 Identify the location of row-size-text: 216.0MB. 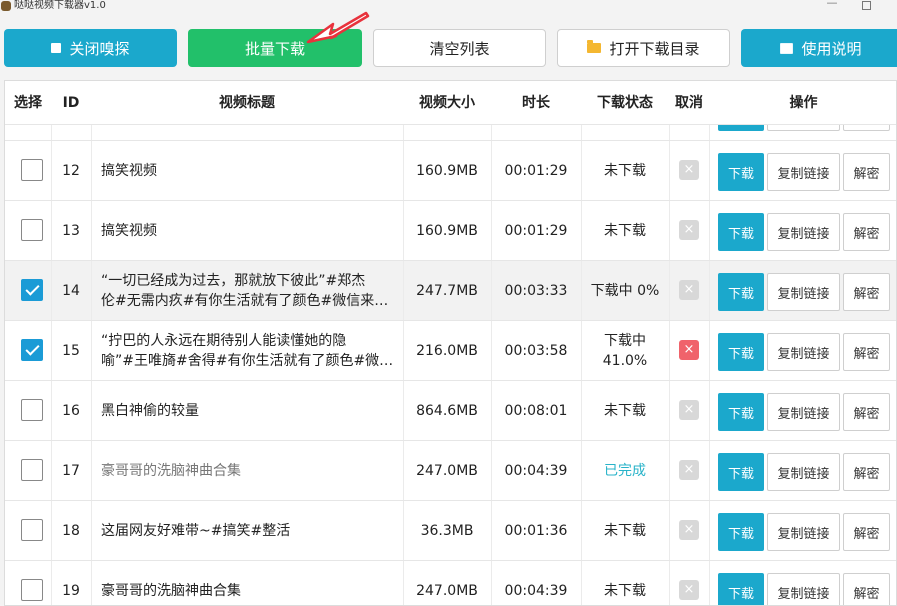
(447, 351).